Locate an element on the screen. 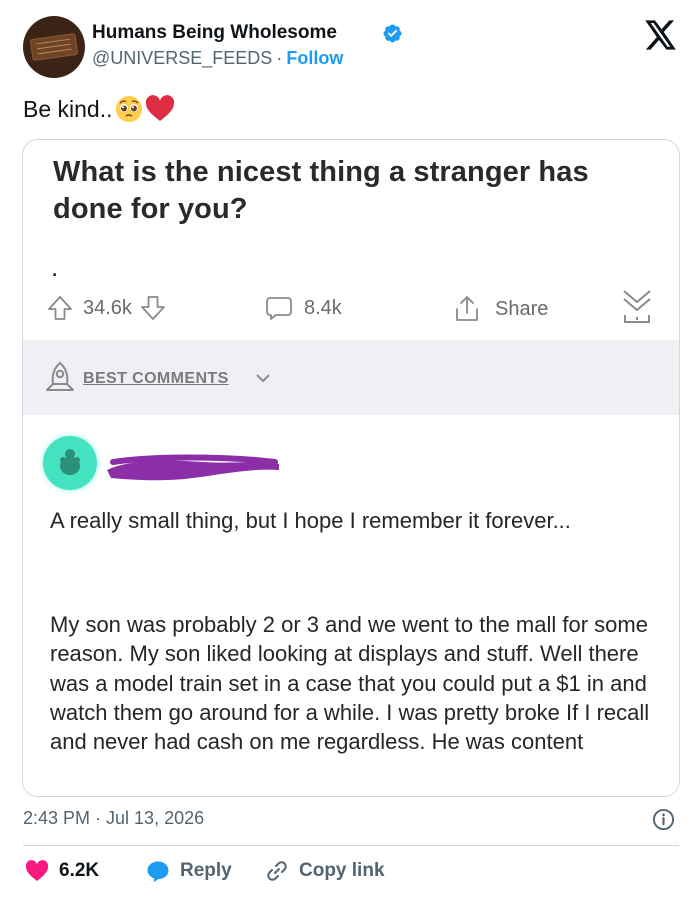  copy-link-button: Copy link is located at coordinates (325, 871).